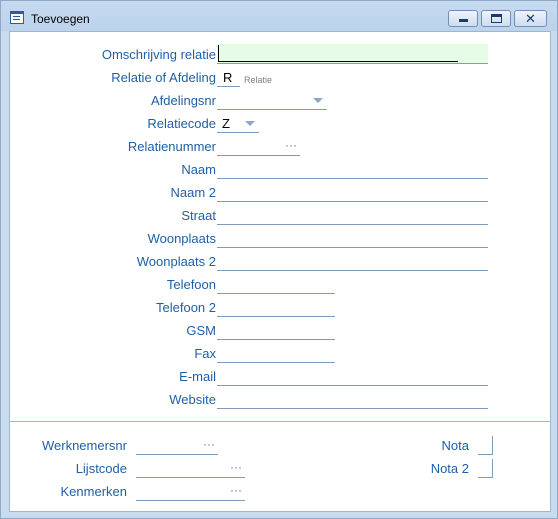 This screenshot has width=558, height=519. I want to click on text-cursor, so click(218, 53).